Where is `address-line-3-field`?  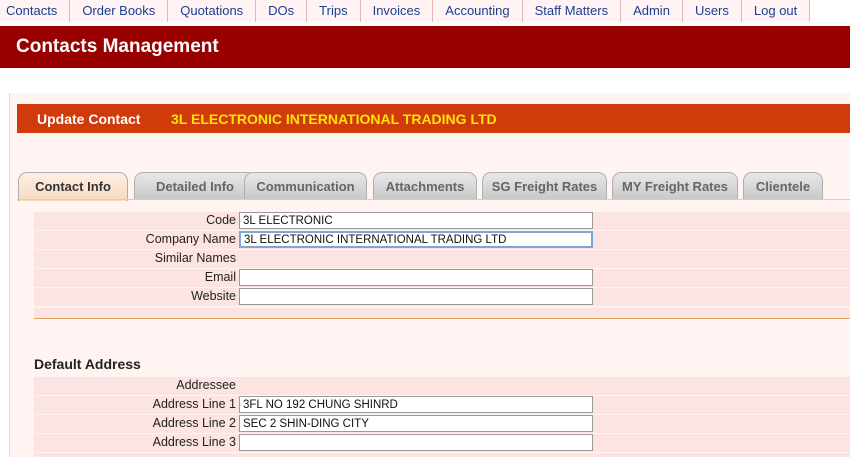
address-line-3-field is located at coordinates (416, 442).